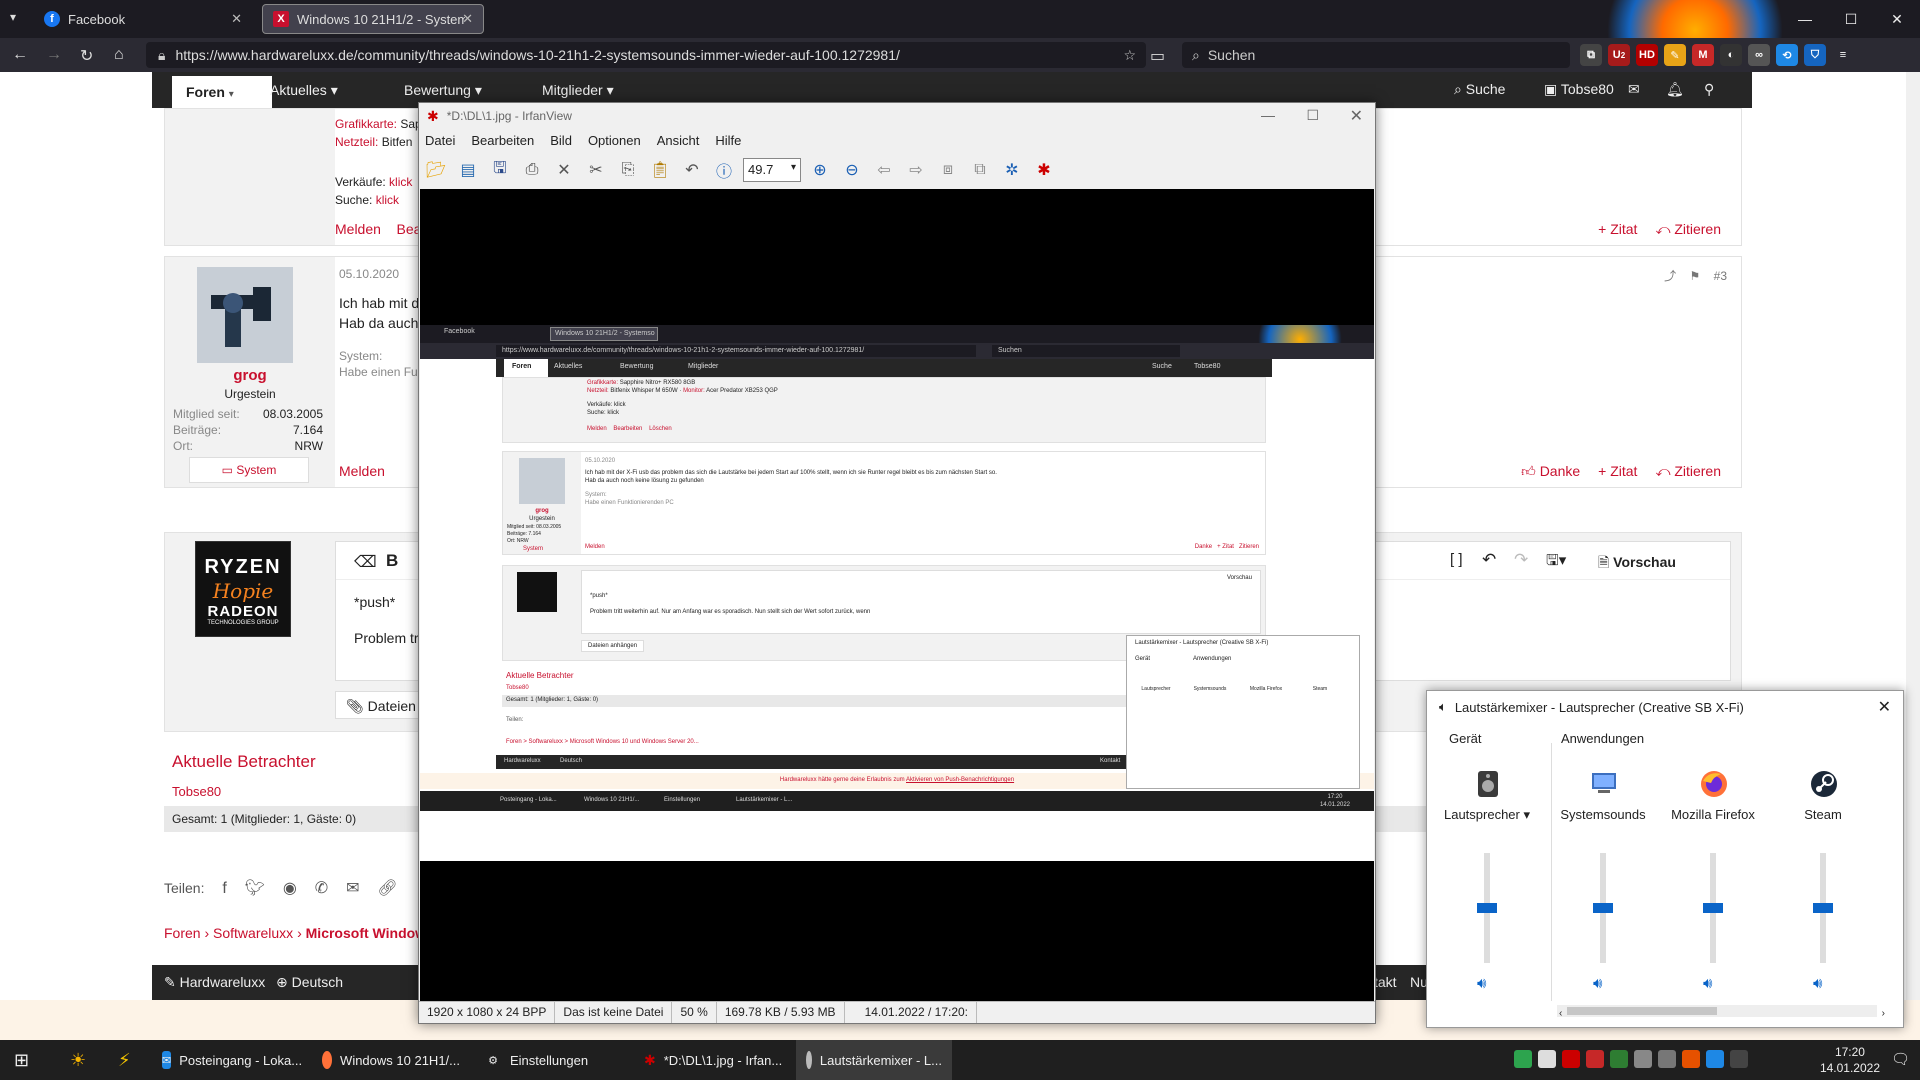 This screenshot has width=1920, height=1080. What do you see at coordinates (392, 561) in the screenshot?
I see `bold-icon: B` at bounding box center [392, 561].